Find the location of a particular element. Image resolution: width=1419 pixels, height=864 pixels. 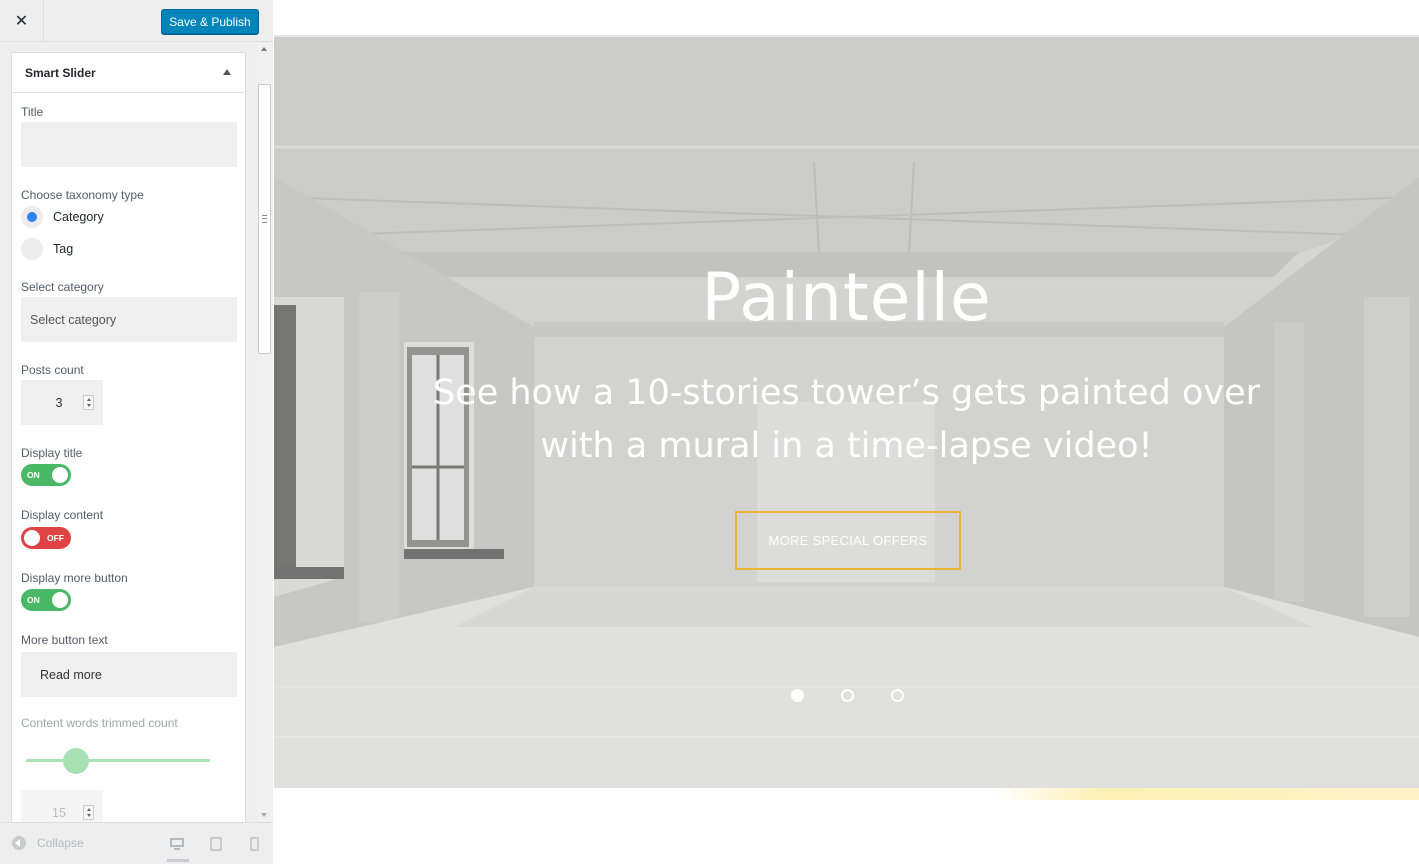

more-text-input: Read more is located at coordinates (129, 674).